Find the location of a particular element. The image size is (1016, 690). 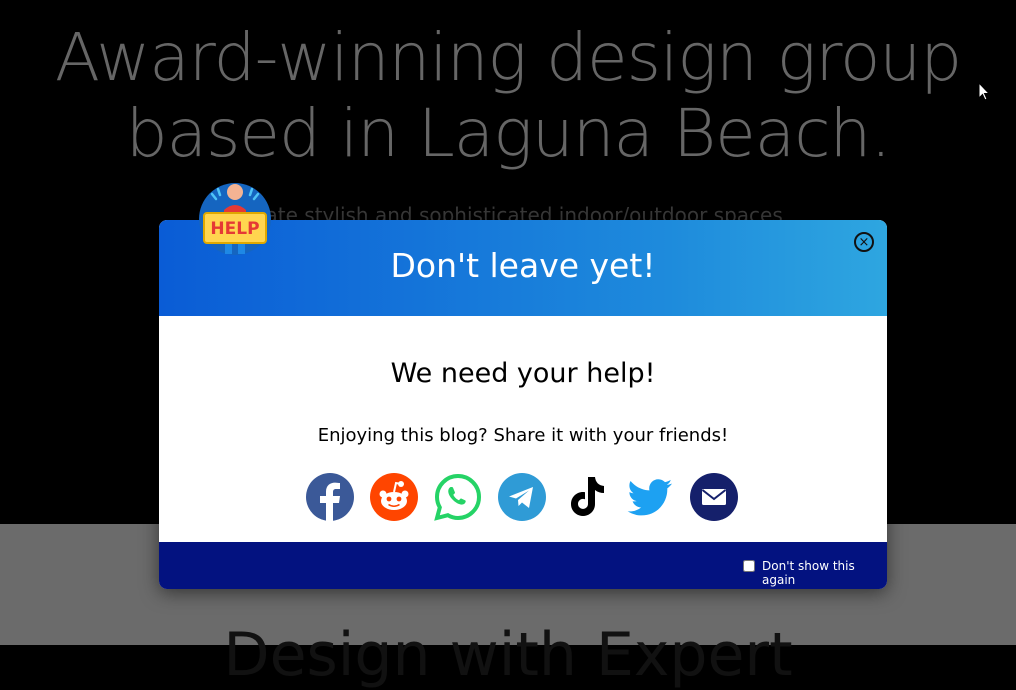

modal-heading: We need your help! is located at coordinates (523, 373).